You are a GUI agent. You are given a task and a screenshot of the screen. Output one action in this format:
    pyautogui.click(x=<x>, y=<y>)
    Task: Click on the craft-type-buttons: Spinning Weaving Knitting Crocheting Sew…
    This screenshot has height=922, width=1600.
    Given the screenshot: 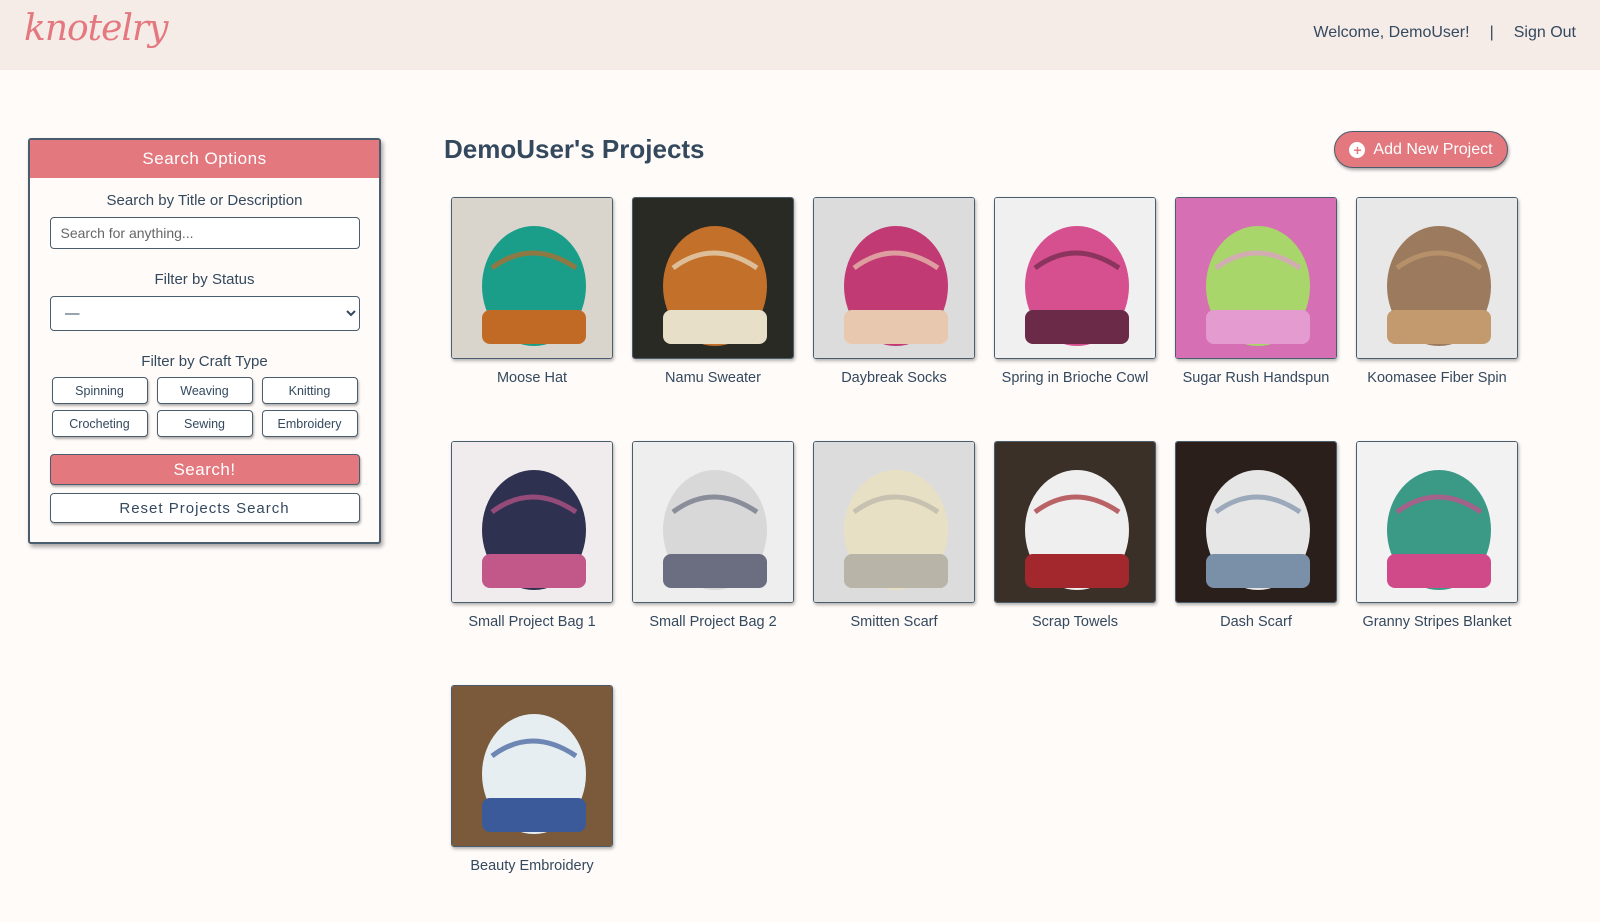 What is the action you would take?
    pyautogui.click(x=204, y=407)
    